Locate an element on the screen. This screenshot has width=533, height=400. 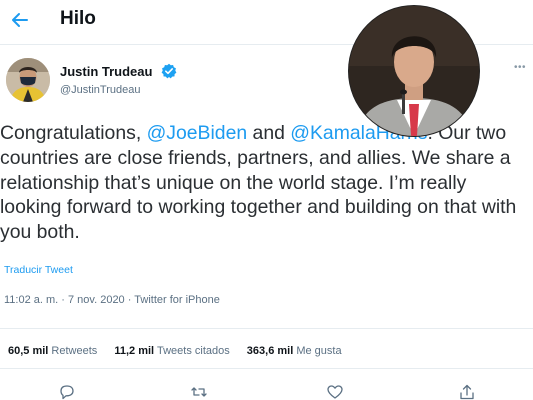
author-avatar is located at coordinates (28, 80).